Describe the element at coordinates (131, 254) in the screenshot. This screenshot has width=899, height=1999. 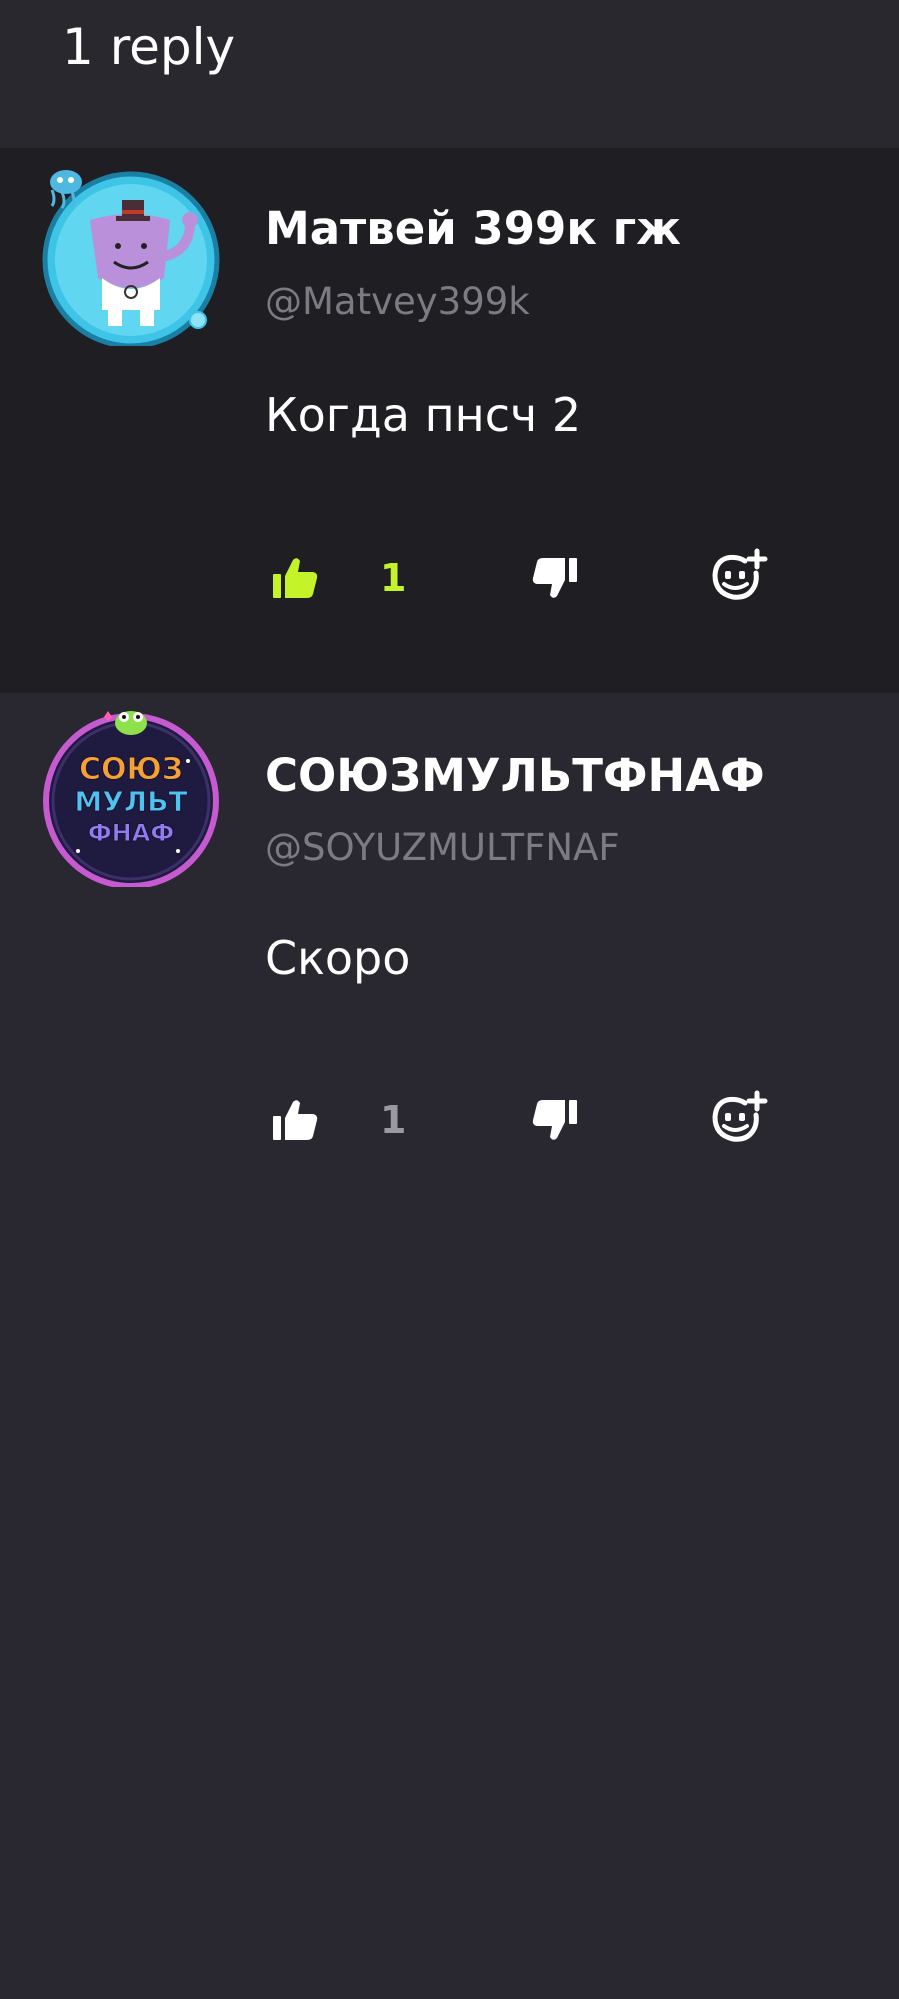
I see `monster-character-avatar-icon` at that location.